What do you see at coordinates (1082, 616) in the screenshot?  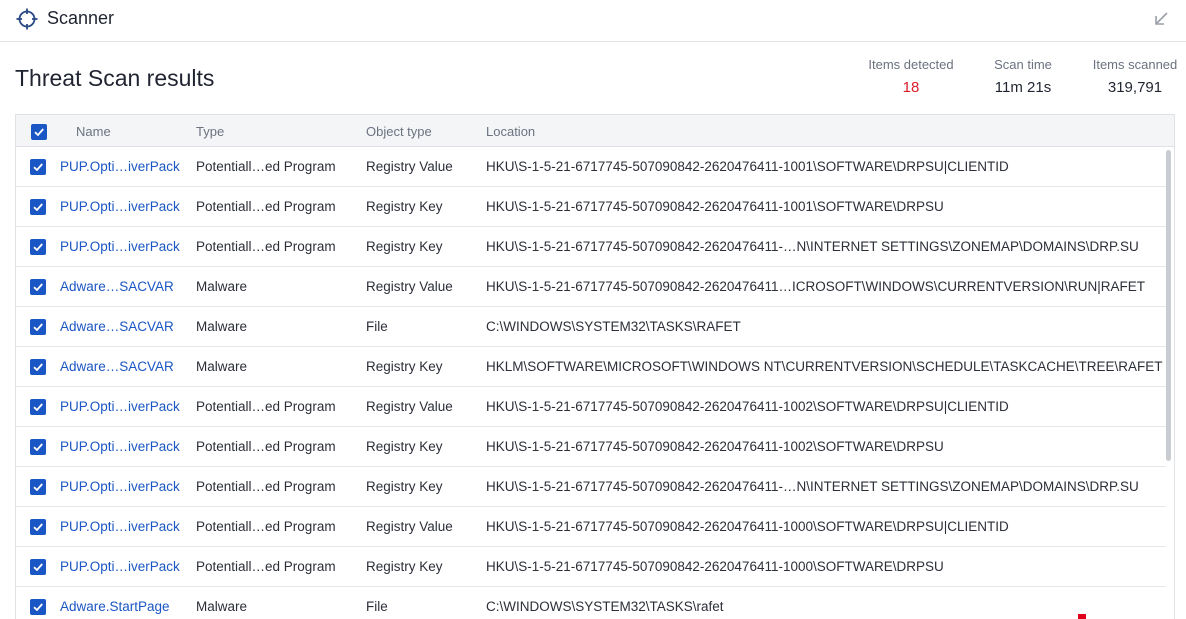 I see `red-marker` at bounding box center [1082, 616].